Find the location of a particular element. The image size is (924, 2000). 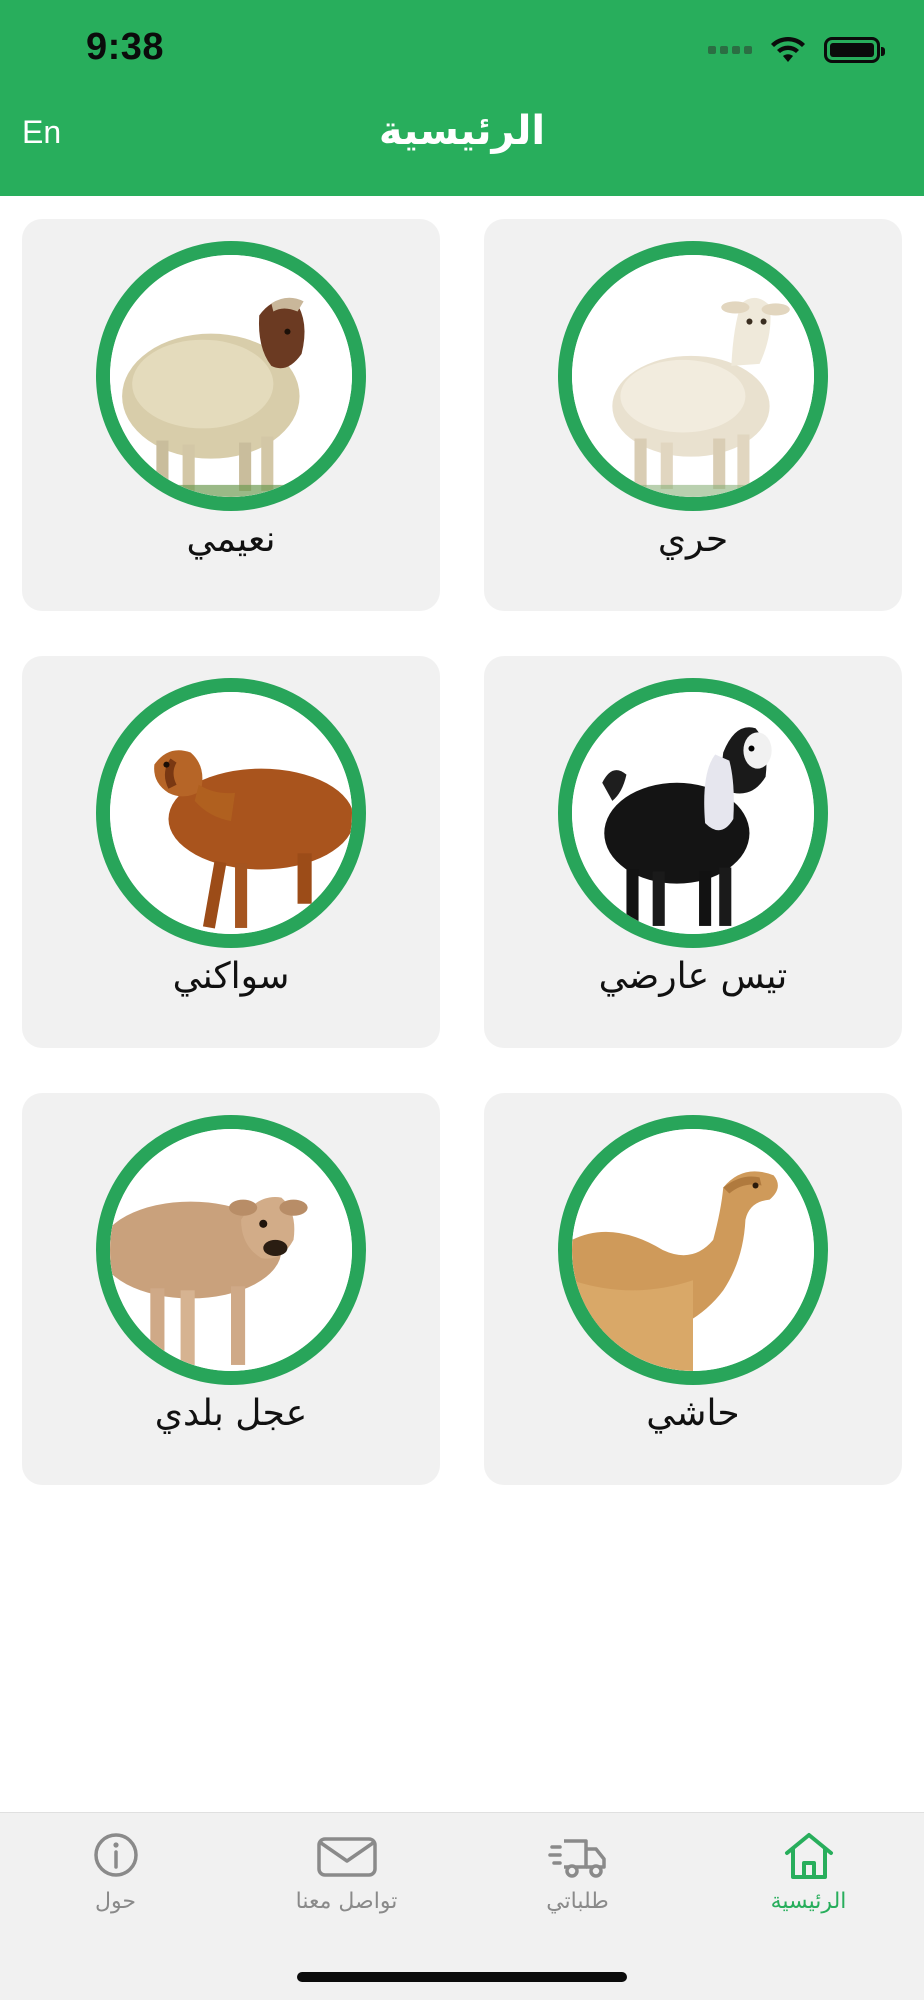

status-icons is located at coordinates (796, 50).